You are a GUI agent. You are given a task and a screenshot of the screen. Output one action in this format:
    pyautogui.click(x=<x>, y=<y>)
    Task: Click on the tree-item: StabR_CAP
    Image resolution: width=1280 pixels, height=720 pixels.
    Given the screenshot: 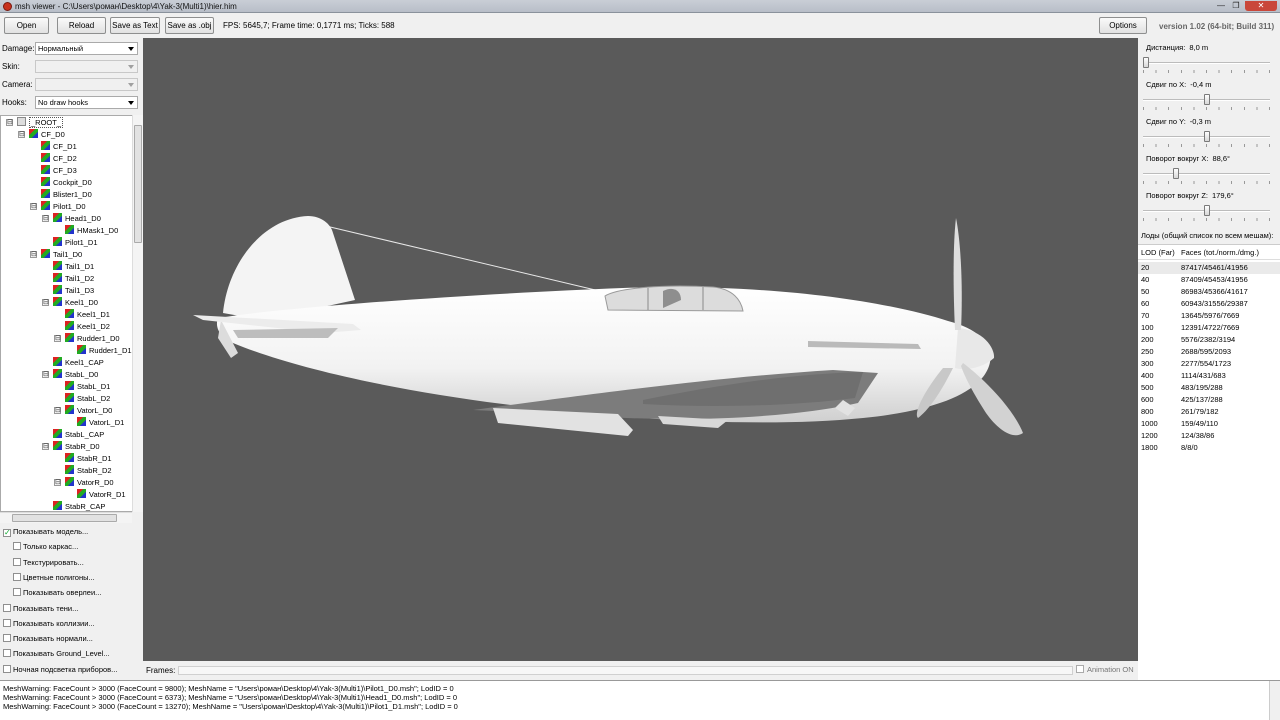 What is the action you would take?
    pyautogui.click(x=79, y=506)
    